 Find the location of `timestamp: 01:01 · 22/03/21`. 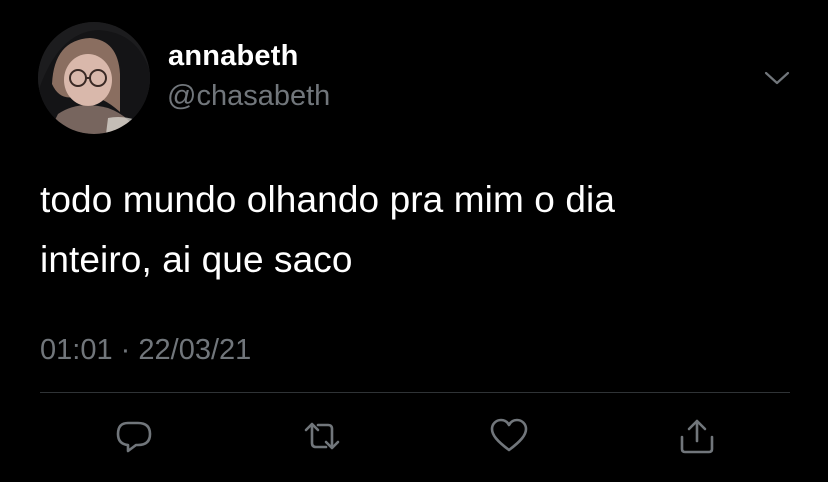

timestamp: 01:01 · 22/03/21 is located at coordinates (145, 350).